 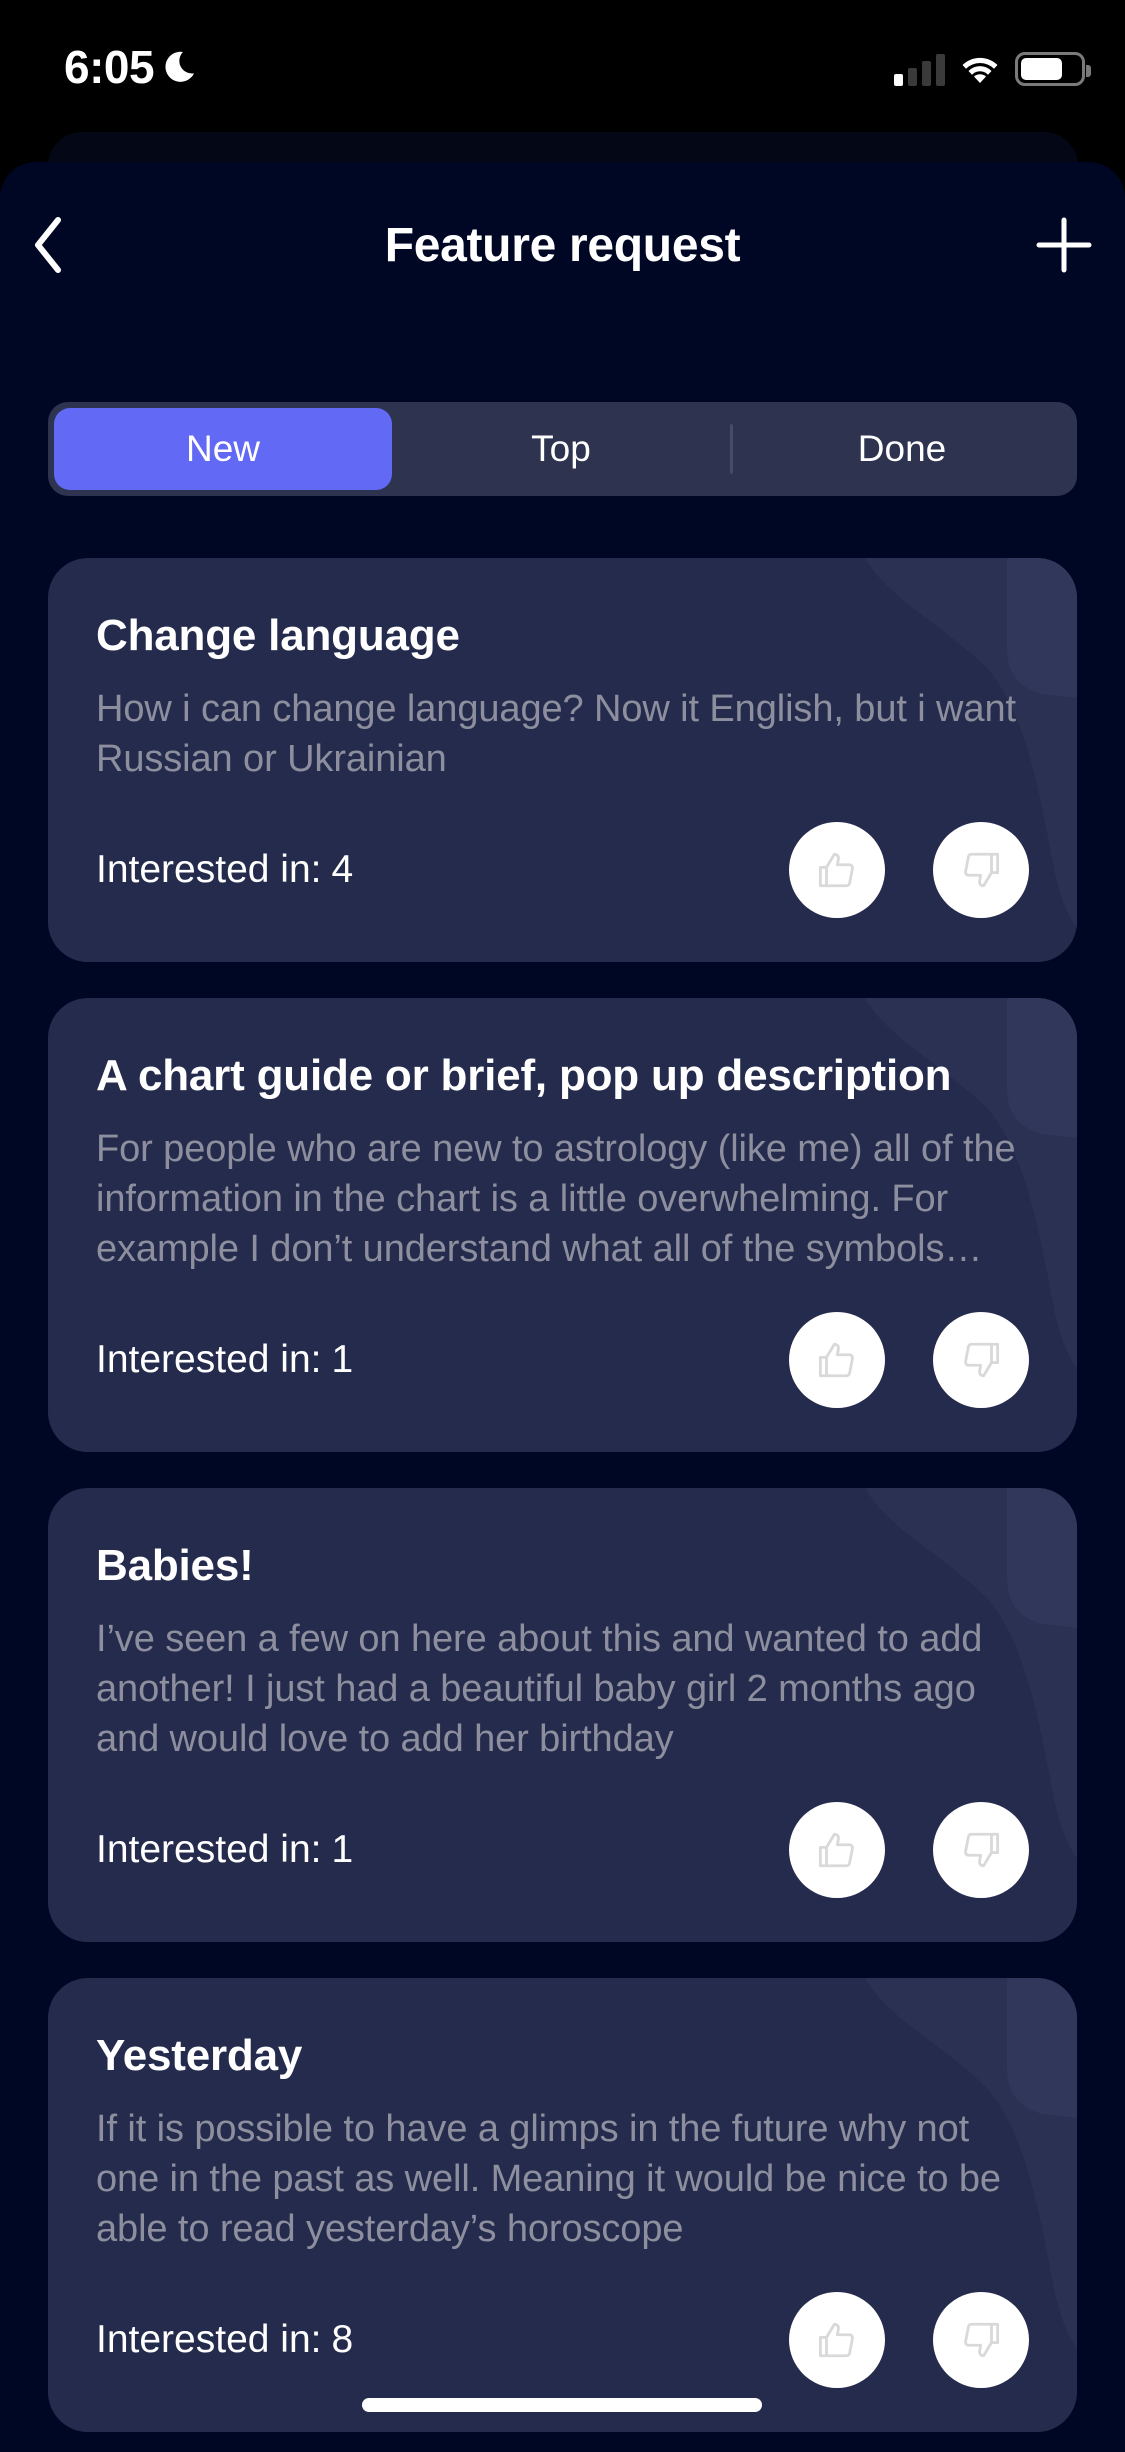 I want to click on interest-count: Interested in: 4, so click(x=224, y=870).